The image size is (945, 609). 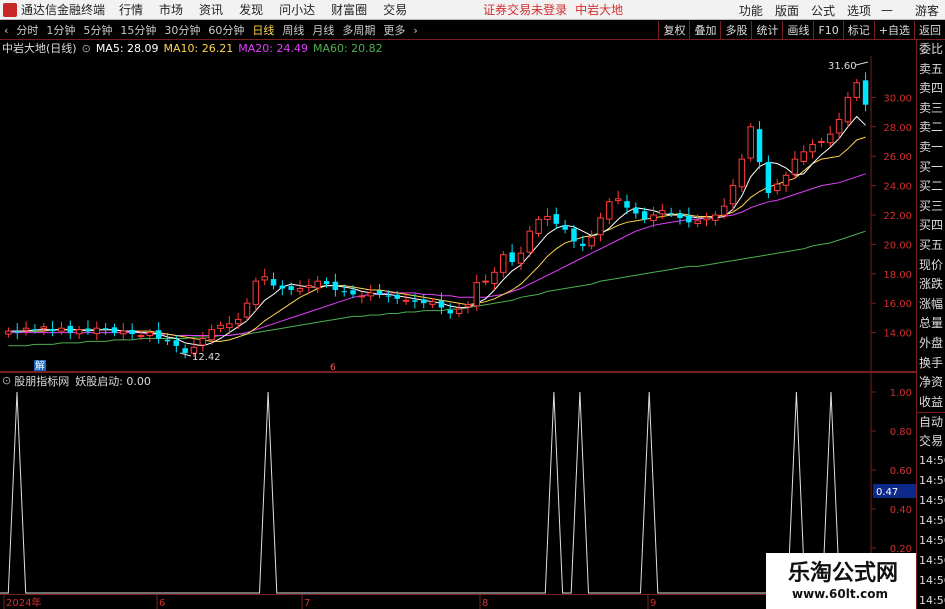 I want to click on side-item-volume: 总量, so click(x=931, y=324).